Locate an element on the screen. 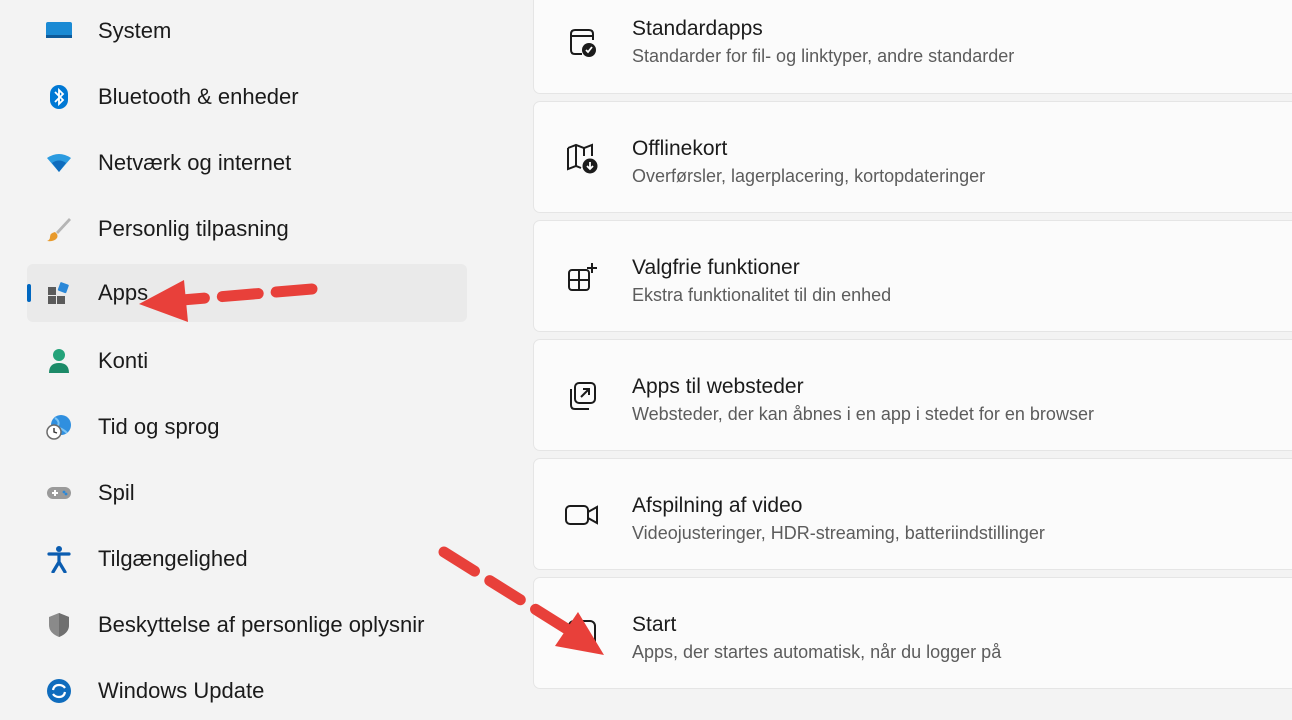  sidebar-item-privacy: Beskyttelse af personlige oplysnir is located at coordinates (247, 625).